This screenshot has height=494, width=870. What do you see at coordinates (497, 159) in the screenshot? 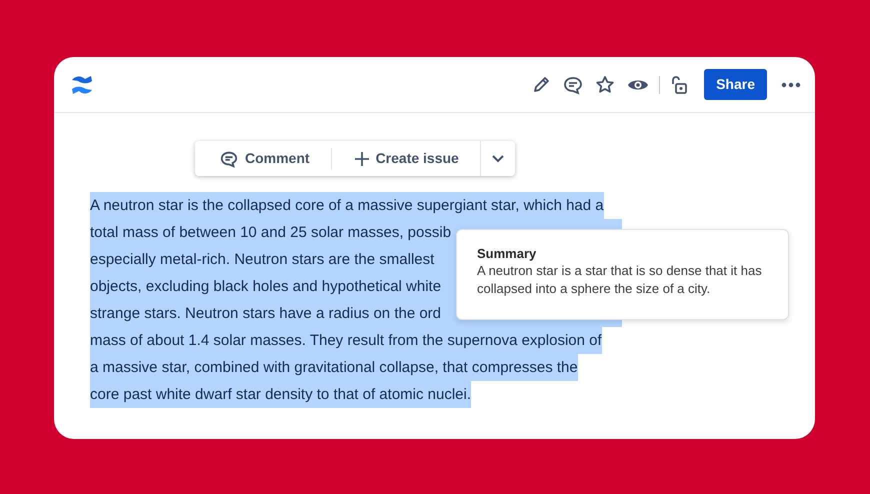
I see `chevron-down-icon` at bounding box center [497, 159].